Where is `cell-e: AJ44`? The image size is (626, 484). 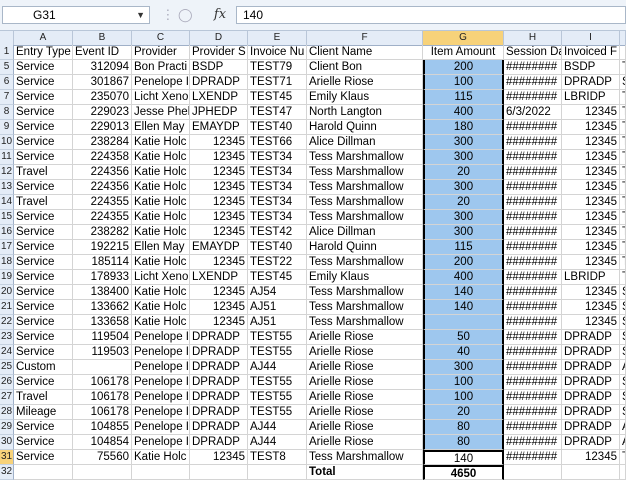 cell-e: AJ44 is located at coordinates (277, 427).